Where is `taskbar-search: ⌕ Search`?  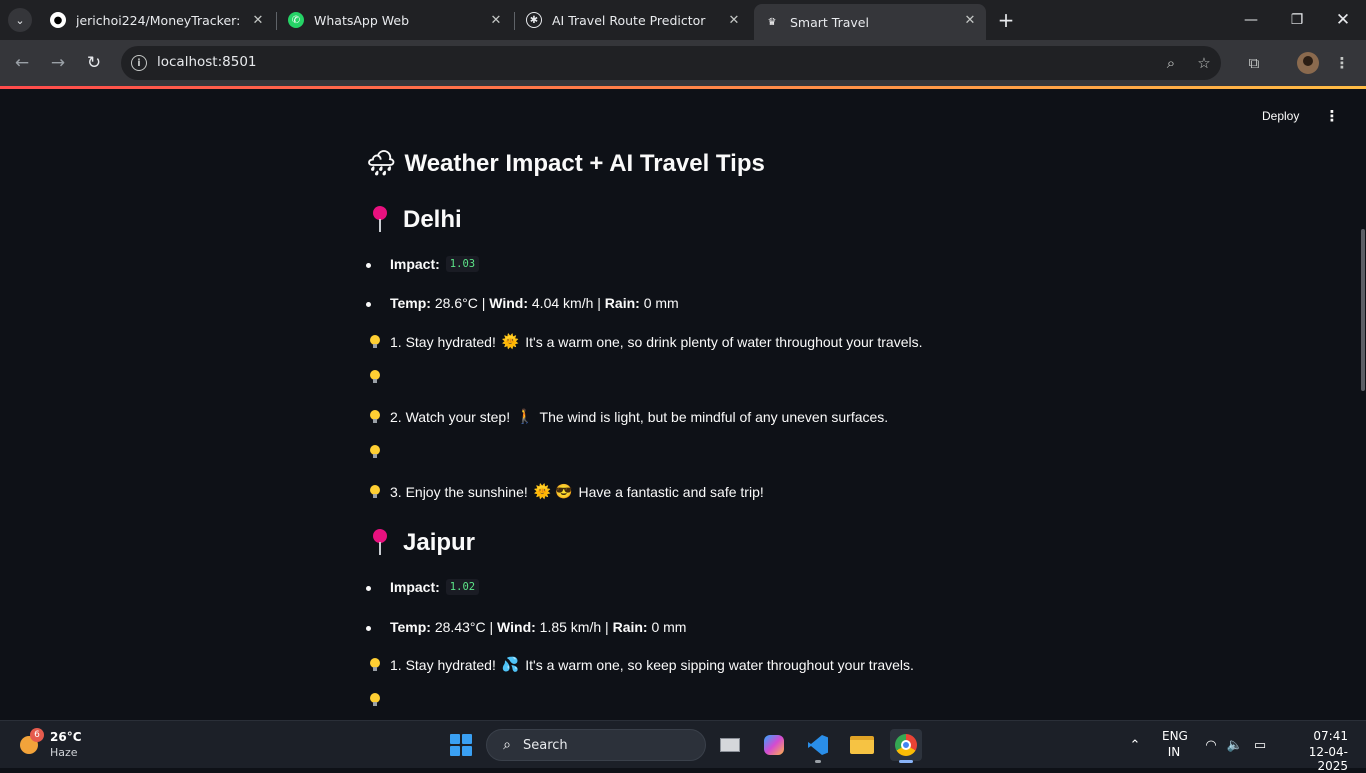
taskbar-search: ⌕ Search is located at coordinates (596, 745).